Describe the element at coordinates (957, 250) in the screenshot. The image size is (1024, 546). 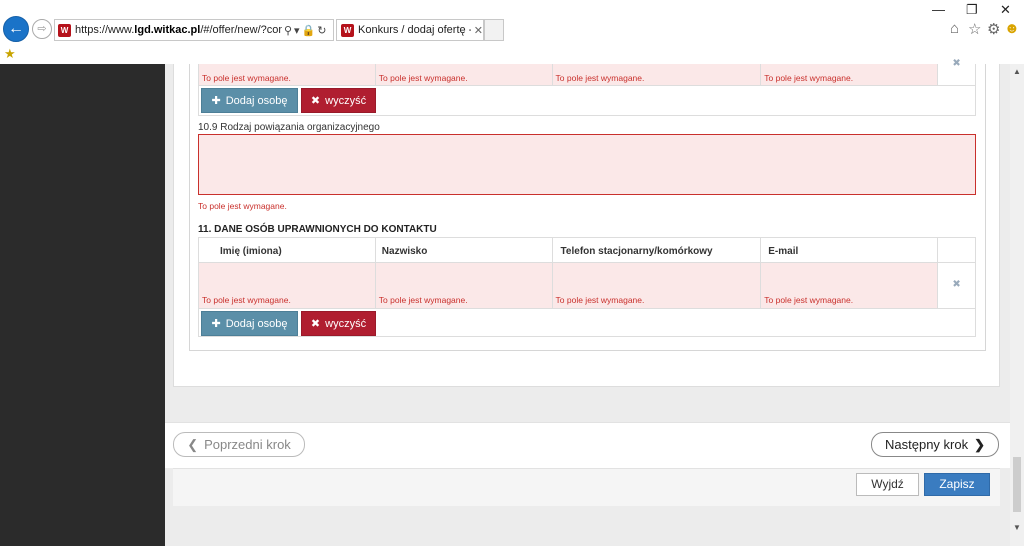
I see `column-header-empty` at that location.